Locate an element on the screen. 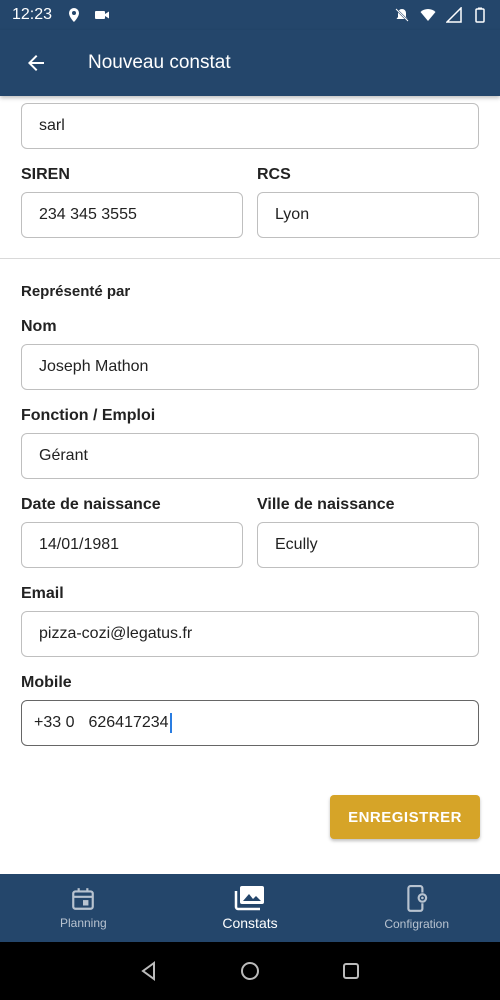 The image size is (500, 1000). nav-planning-label: Planning is located at coordinates (83, 923).